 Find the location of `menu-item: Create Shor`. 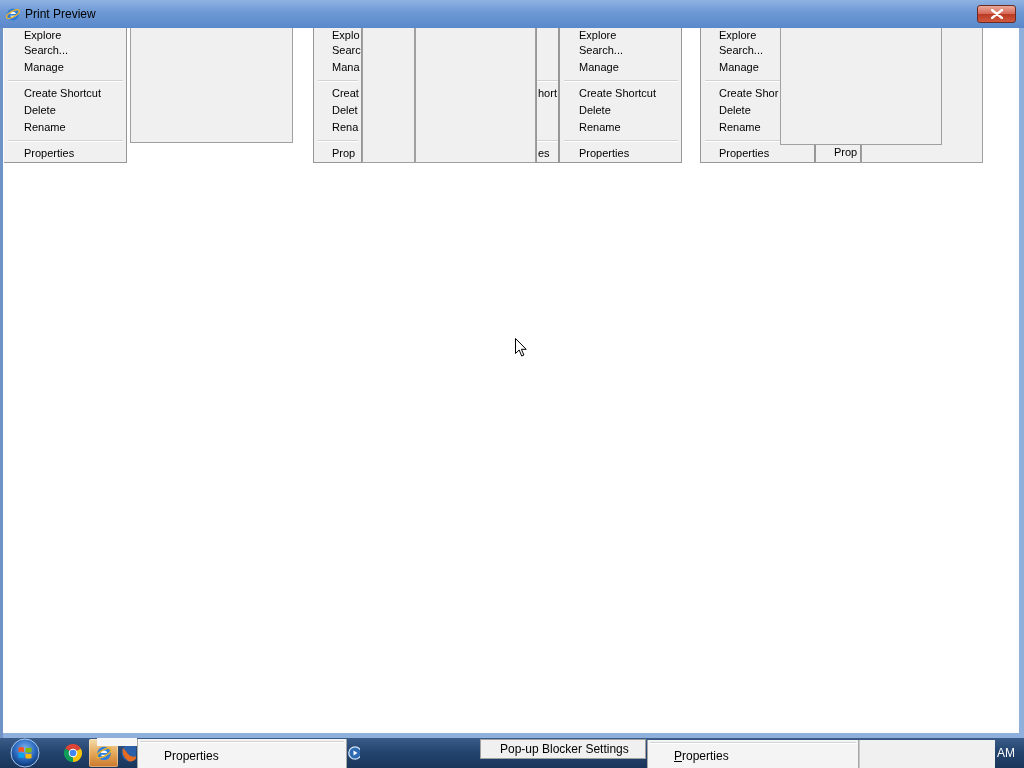

menu-item: Create Shor is located at coordinates (749, 93).